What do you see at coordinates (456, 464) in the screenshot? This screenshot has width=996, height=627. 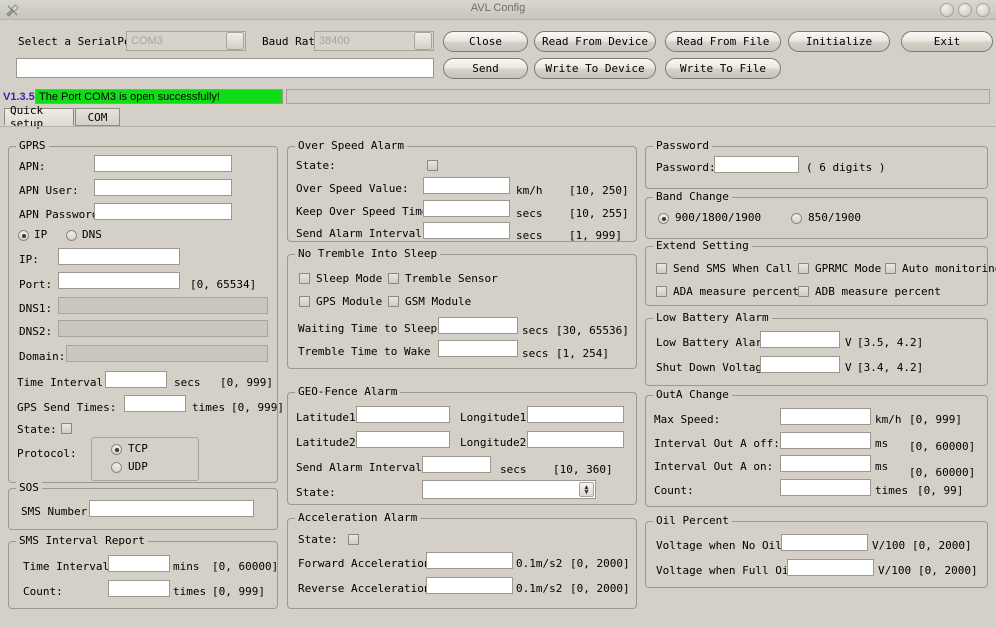 I see `gfa-send-alarm-interval-input` at bounding box center [456, 464].